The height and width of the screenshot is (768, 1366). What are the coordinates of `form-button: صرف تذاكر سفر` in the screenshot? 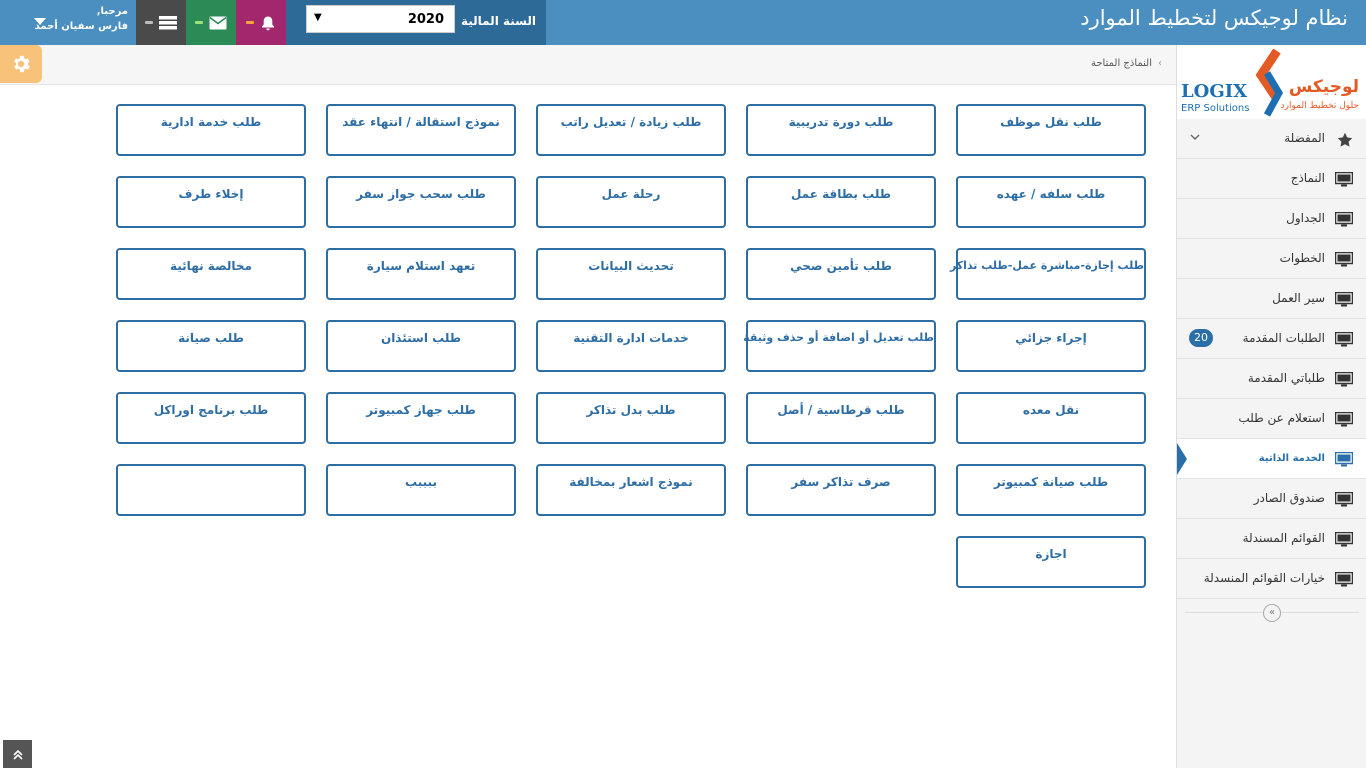 It's located at (841, 490).